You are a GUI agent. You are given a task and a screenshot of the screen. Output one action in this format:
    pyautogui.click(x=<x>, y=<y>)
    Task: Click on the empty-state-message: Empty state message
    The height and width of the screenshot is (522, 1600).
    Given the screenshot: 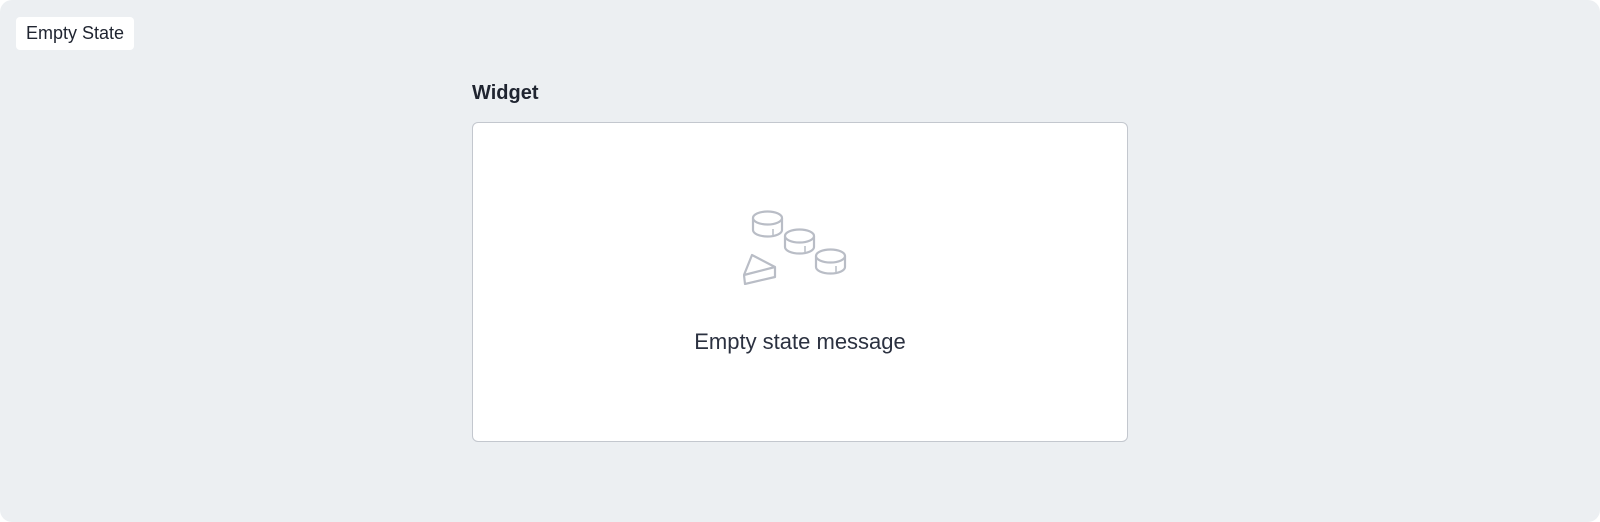 What is the action you would take?
    pyautogui.click(x=800, y=341)
    